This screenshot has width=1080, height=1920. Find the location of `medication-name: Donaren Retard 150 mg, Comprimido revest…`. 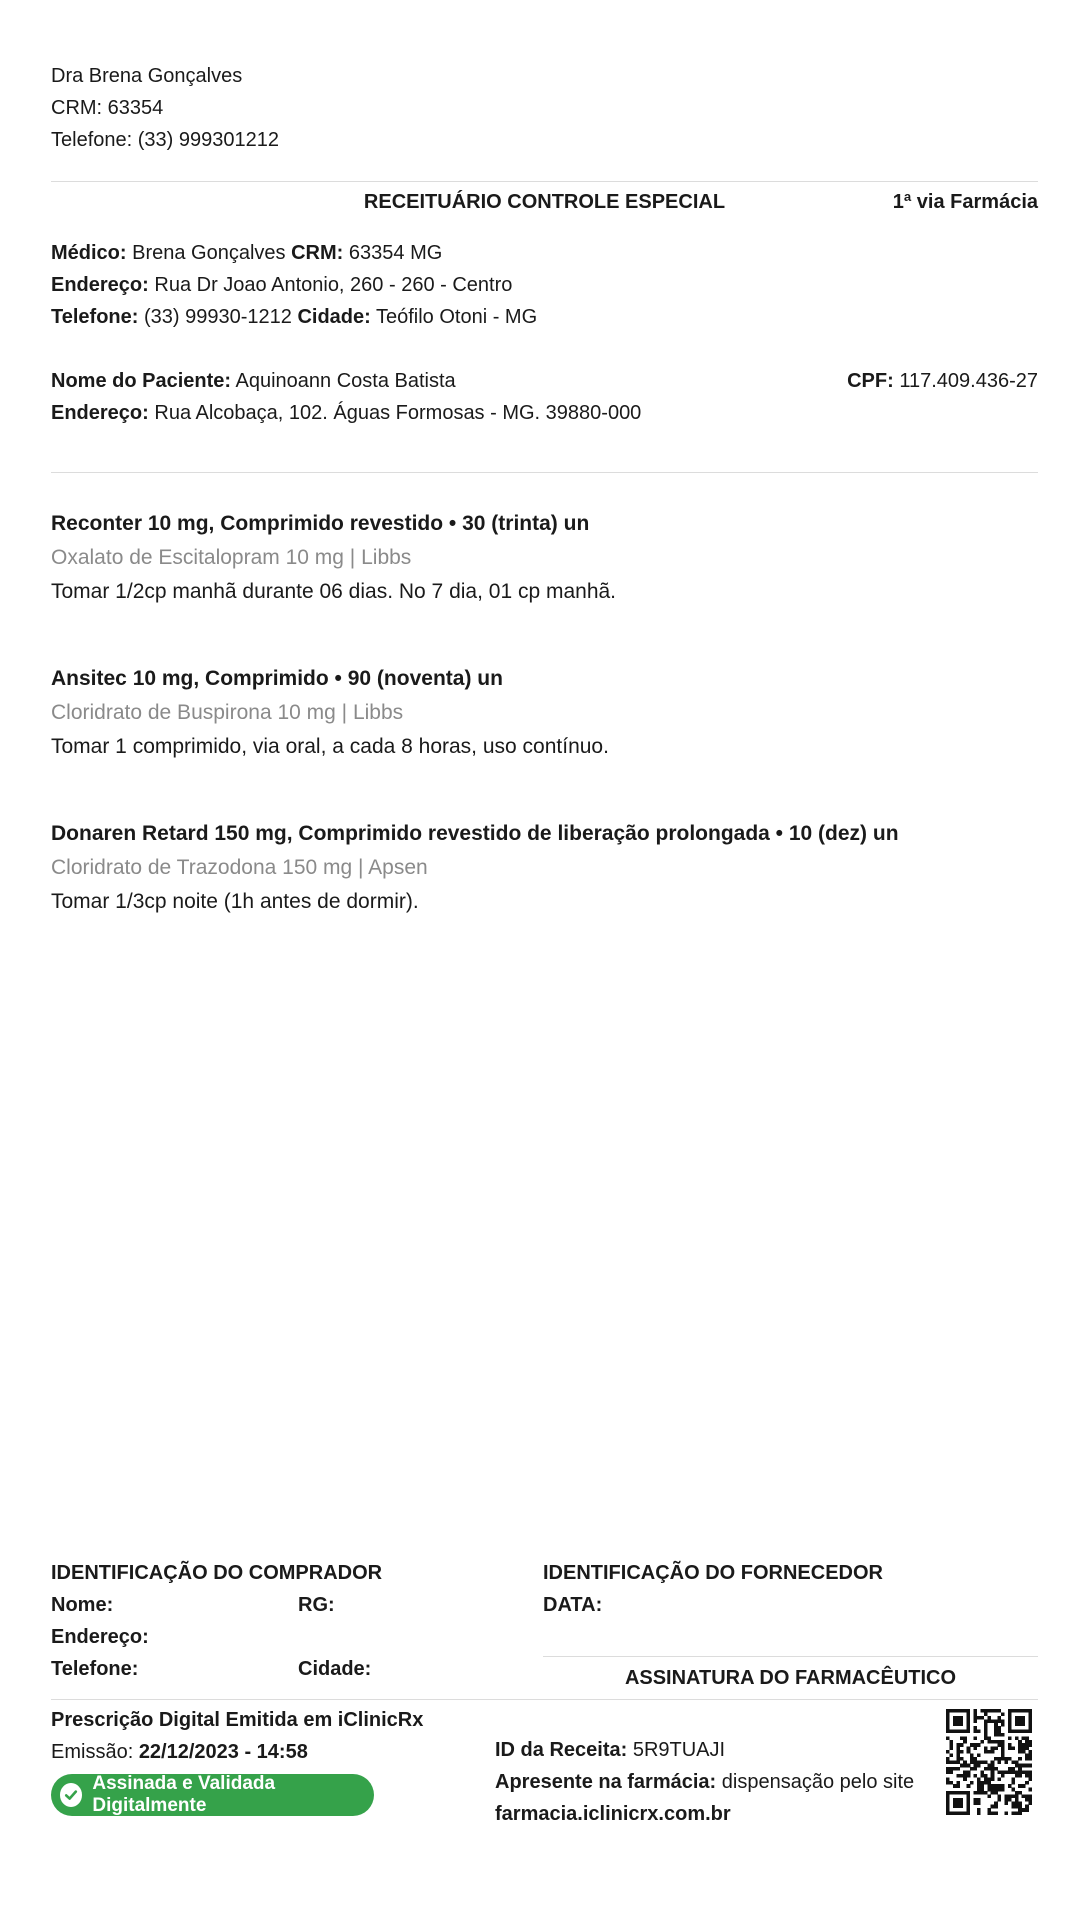

medication-name: Donaren Retard 150 mg, Comprimido revest… is located at coordinates (475, 833).